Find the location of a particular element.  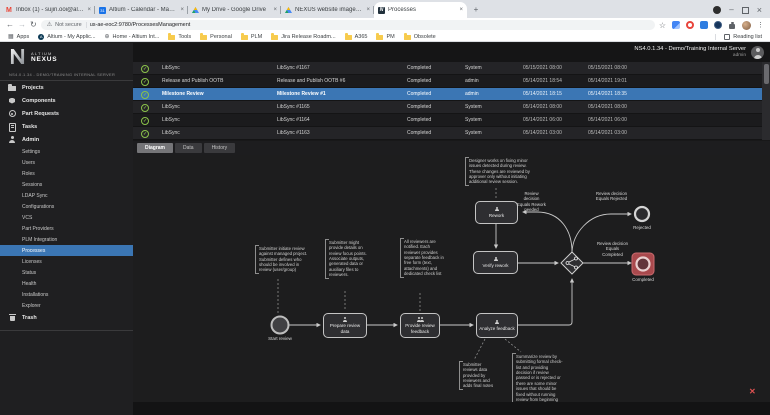

cell-started: 05/14/2021 08:00 is located at coordinates (542, 107).